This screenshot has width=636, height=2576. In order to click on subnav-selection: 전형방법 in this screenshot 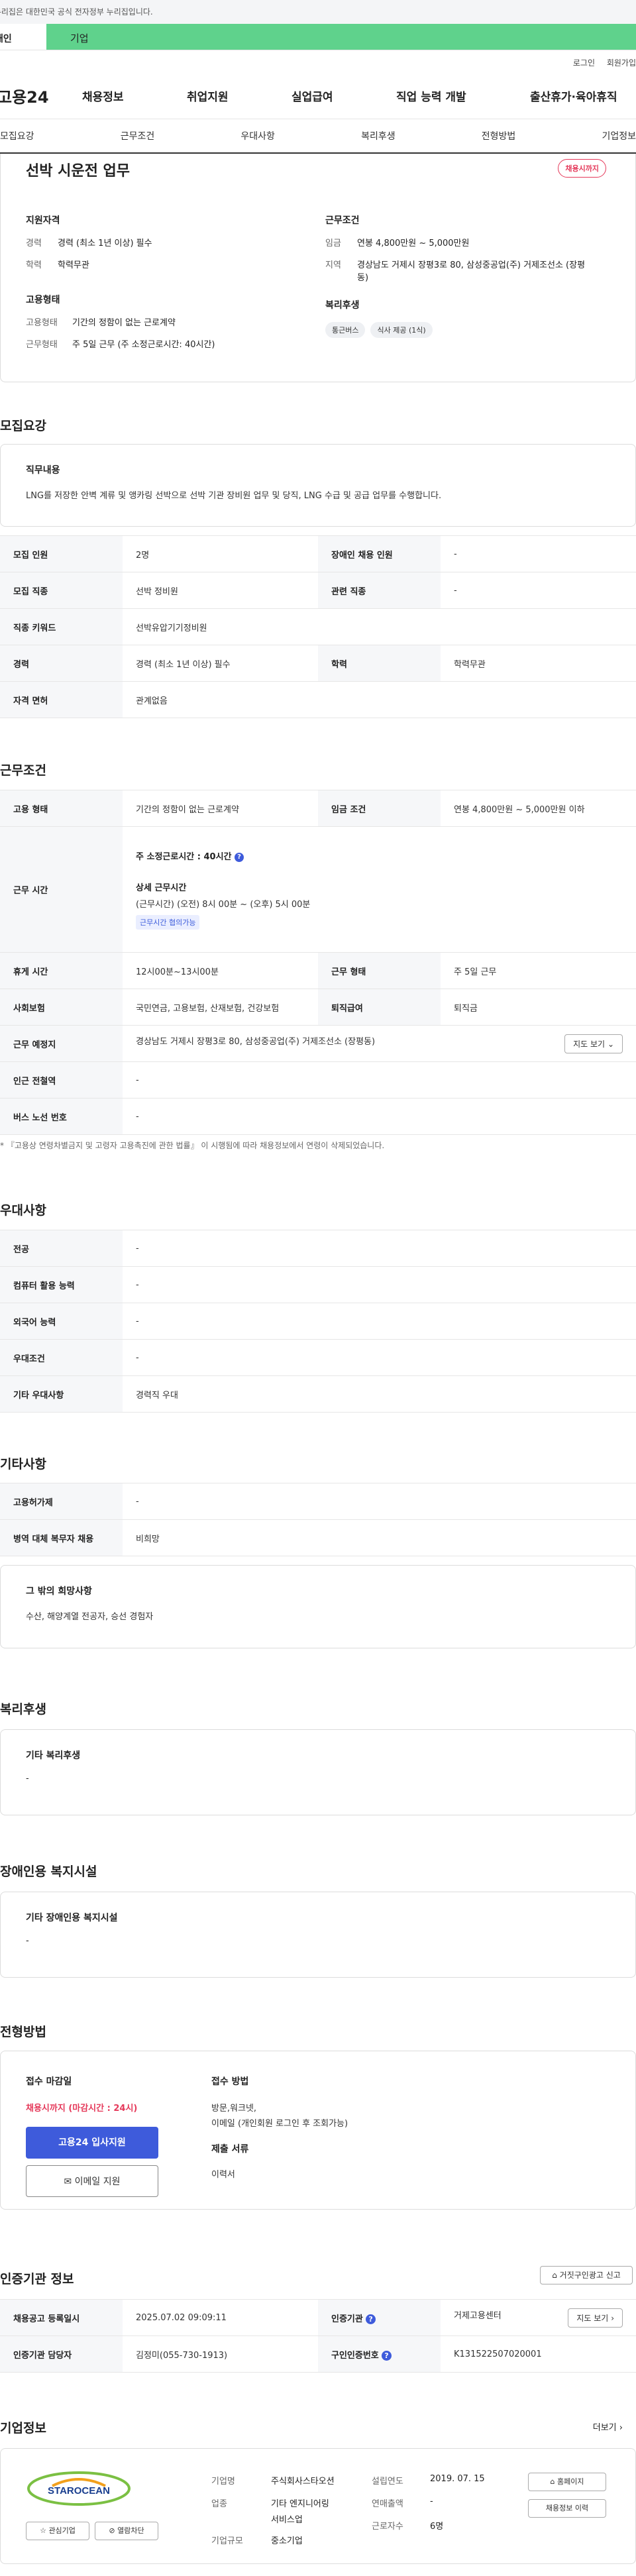, I will do `click(499, 135)`.